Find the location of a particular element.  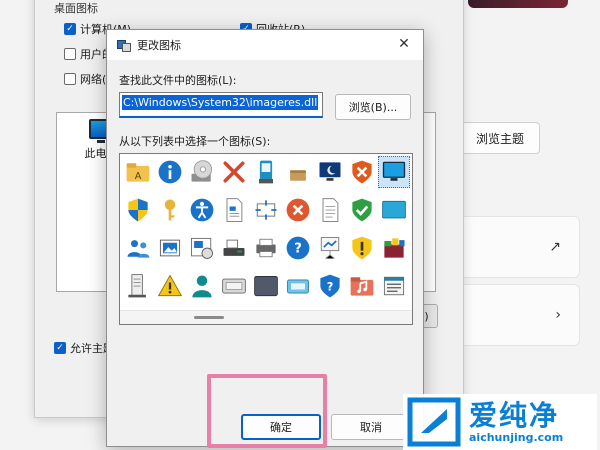

theme-preview-image is located at coordinates (518, 4).